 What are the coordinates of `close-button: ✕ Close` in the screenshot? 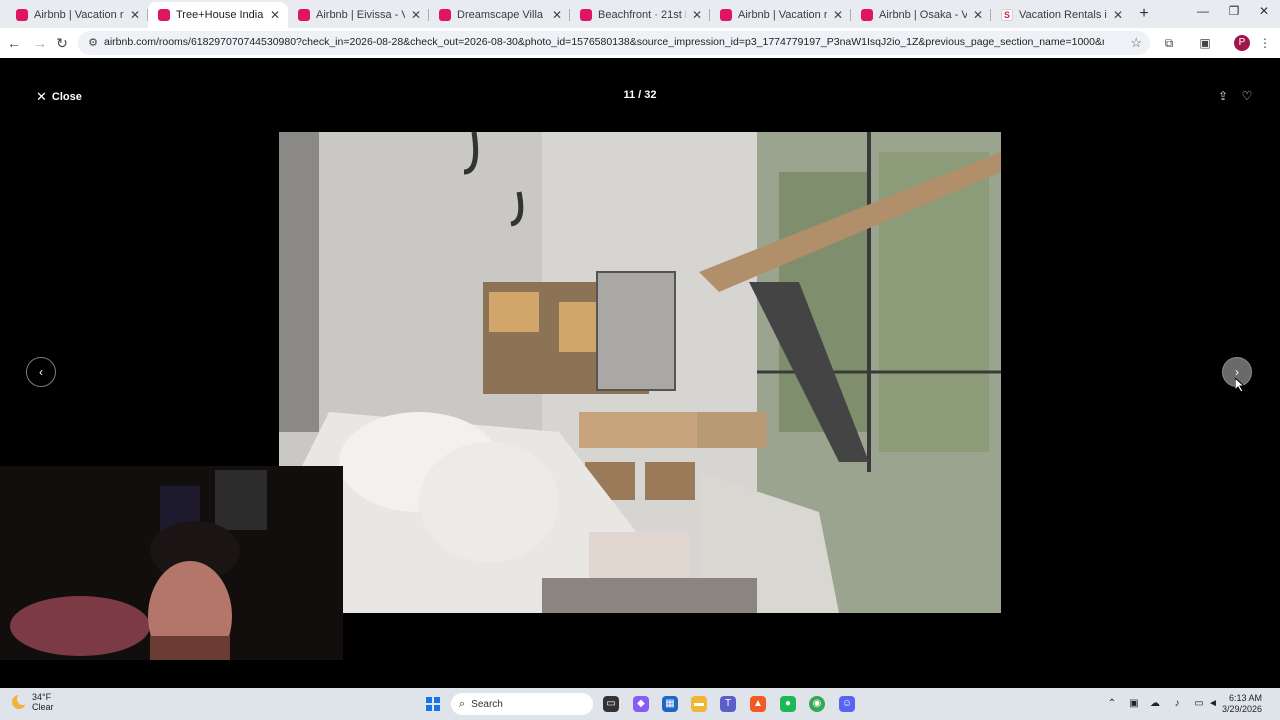 It's located at (59, 97).